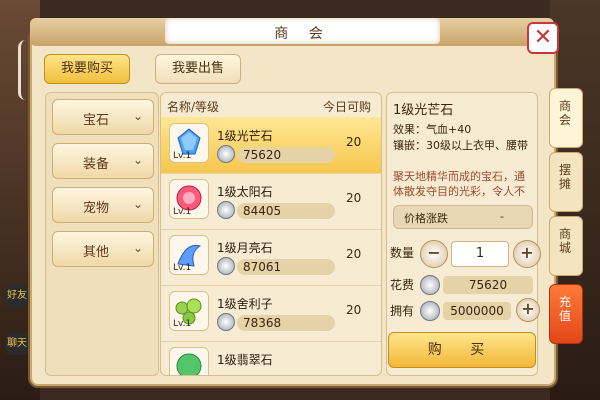 Image resolution: width=600 pixels, height=400 pixels. What do you see at coordinates (271, 105) in the screenshot?
I see `list-header: 名称/等级 今日可购` at bounding box center [271, 105].